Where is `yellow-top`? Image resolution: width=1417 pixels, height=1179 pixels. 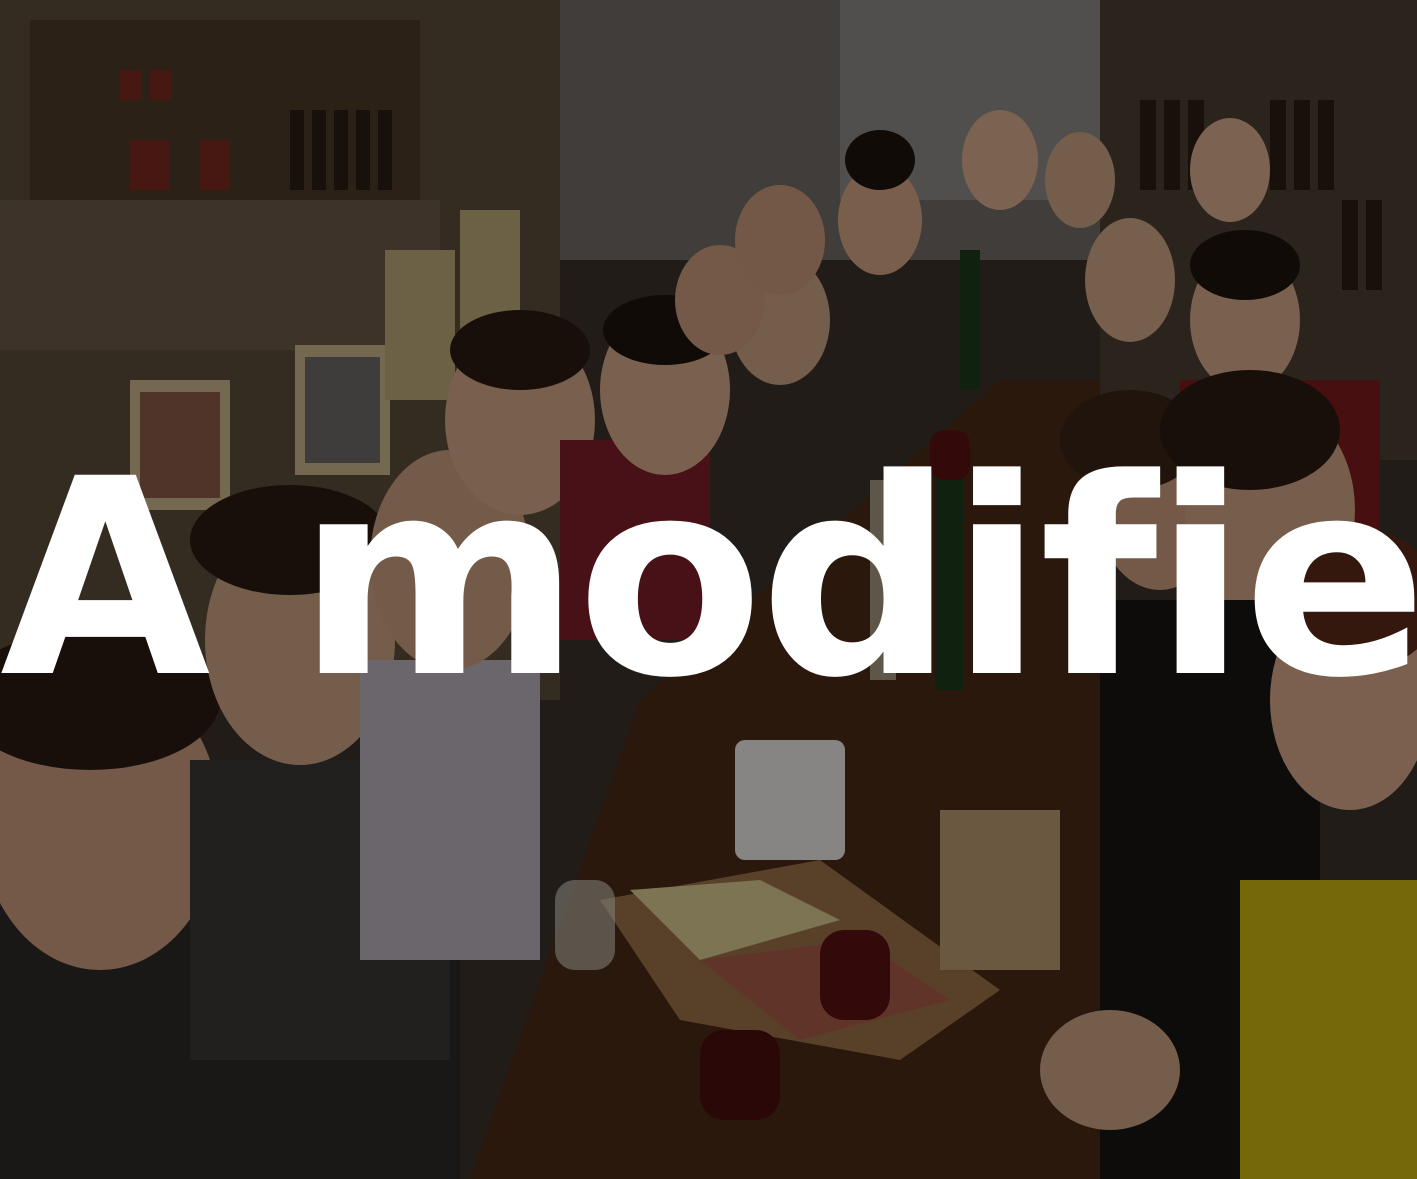 yellow-top is located at coordinates (1328, 1029).